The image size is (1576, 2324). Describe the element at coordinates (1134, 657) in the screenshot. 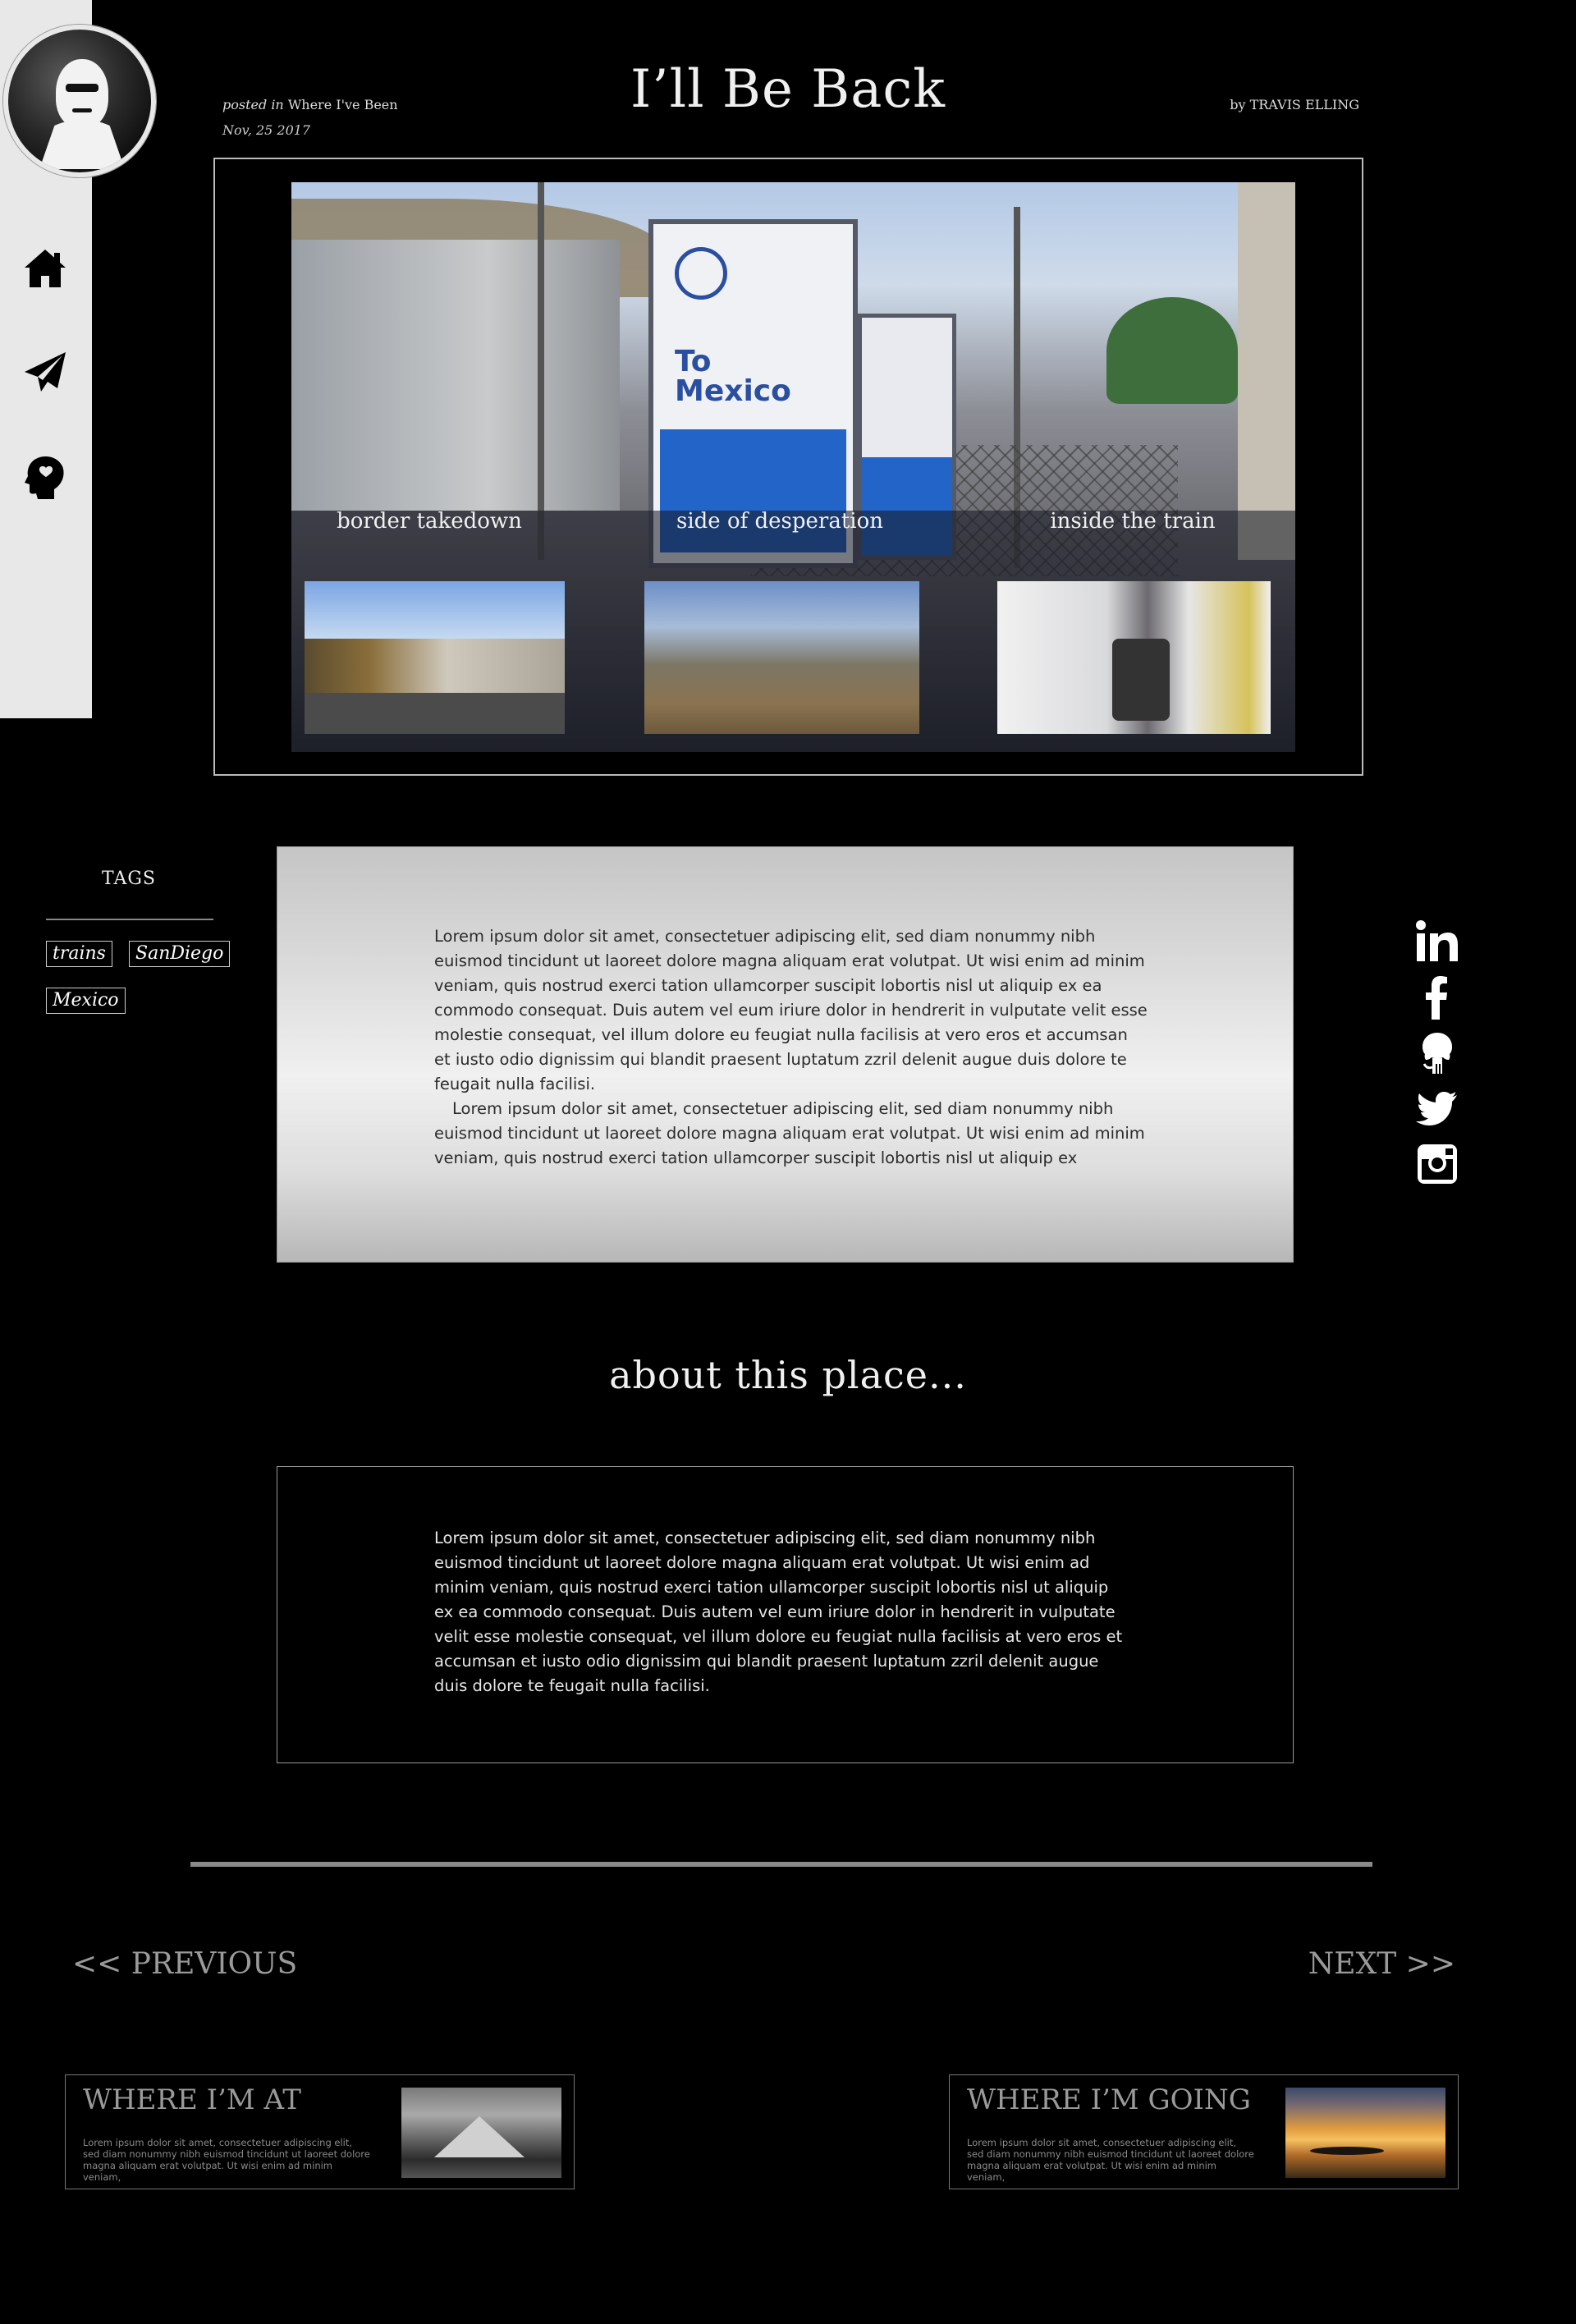

I see `thumbnail-inside-the-train` at that location.